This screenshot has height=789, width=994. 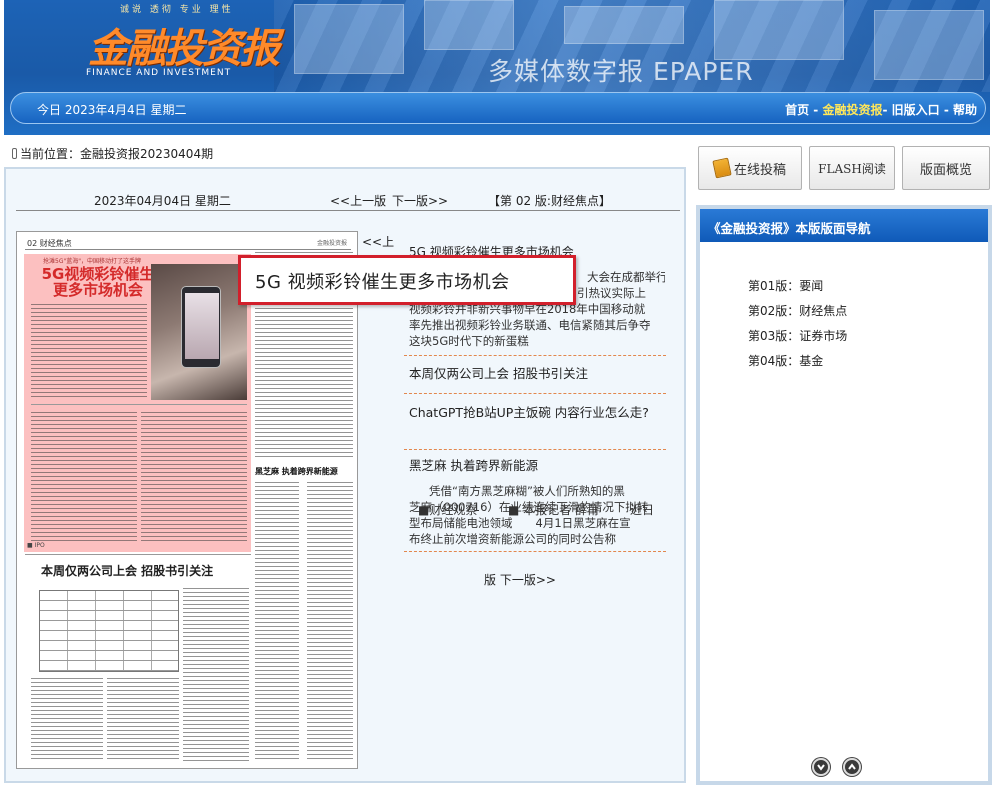 I want to click on bottom-page-nav: 版 下一版>>, so click(x=520, y=579).